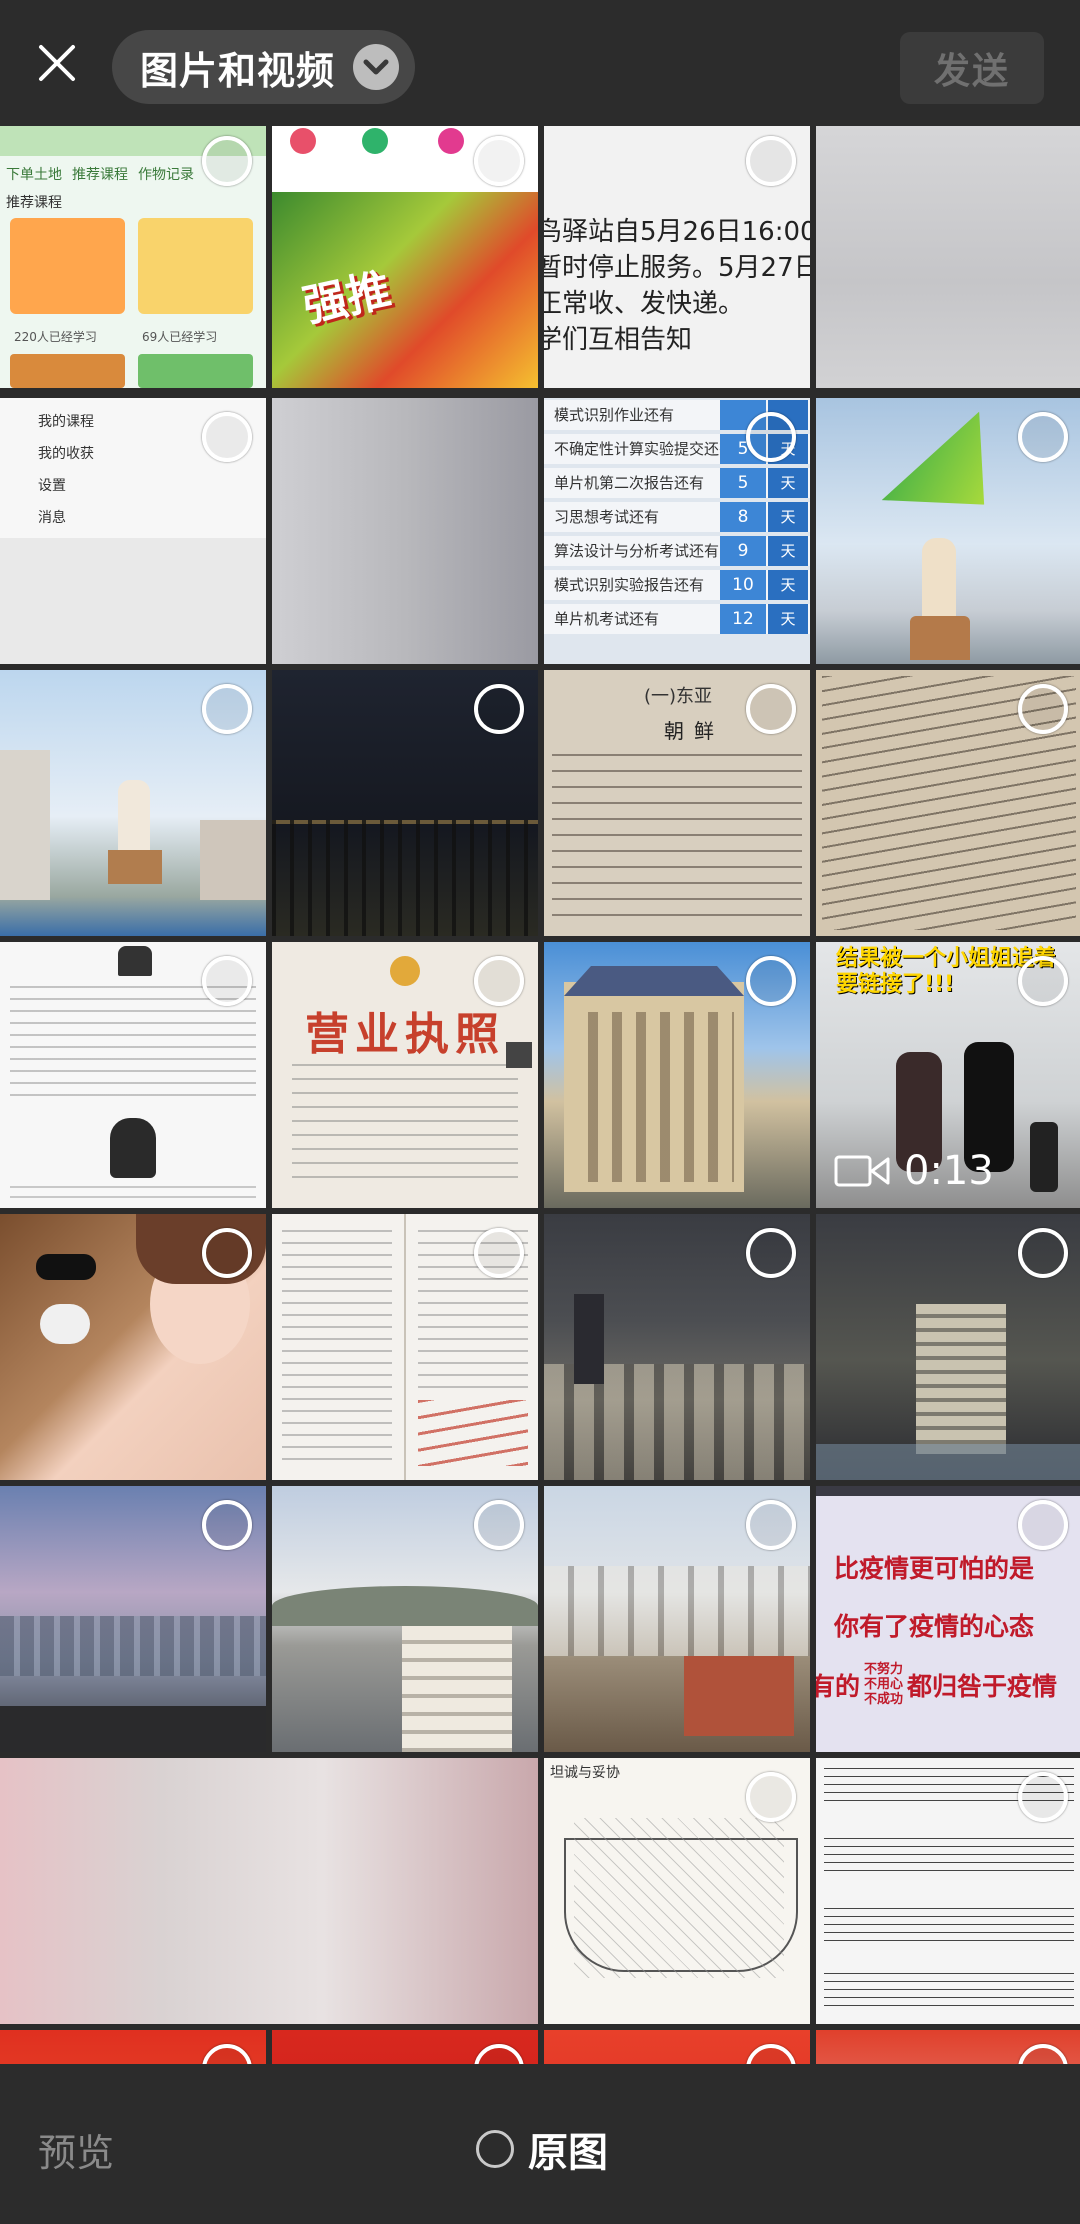  What do you see at coordinates (618, 340) in the screenshot?
I see `notice-line: 学们互相告知` at bounding box center [618, 340].